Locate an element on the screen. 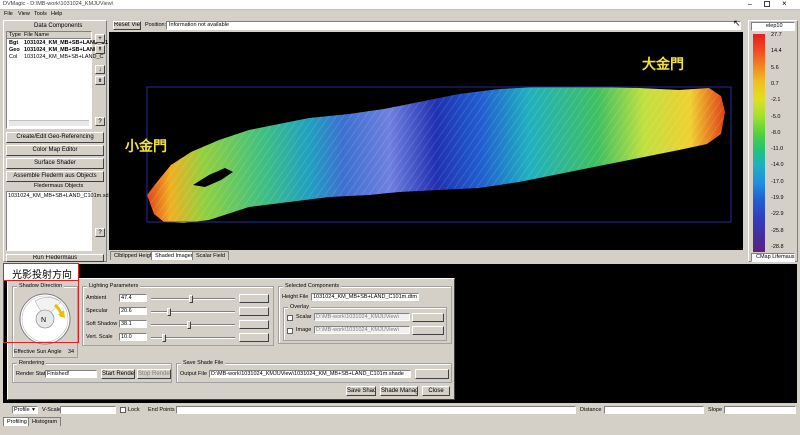  lighting-param-row: Ambient 47.4 is located at coordinates (178, 299).